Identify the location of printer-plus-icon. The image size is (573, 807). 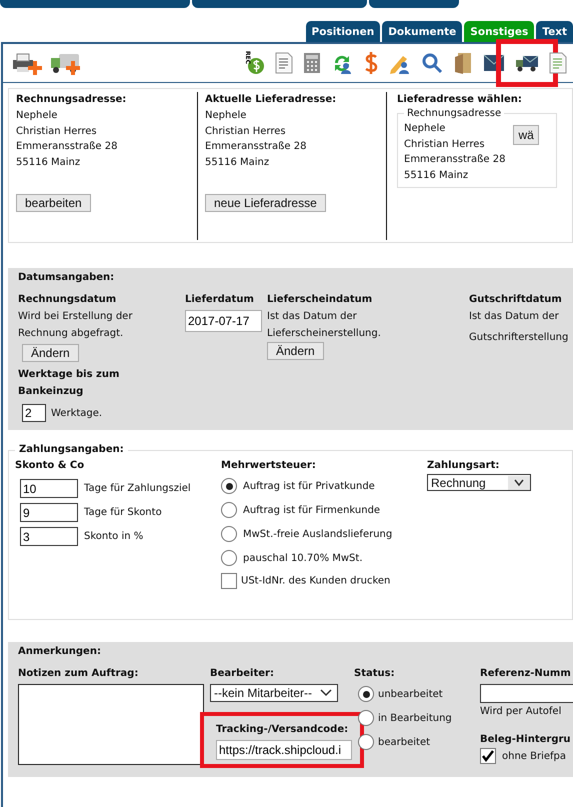
(27, 63).